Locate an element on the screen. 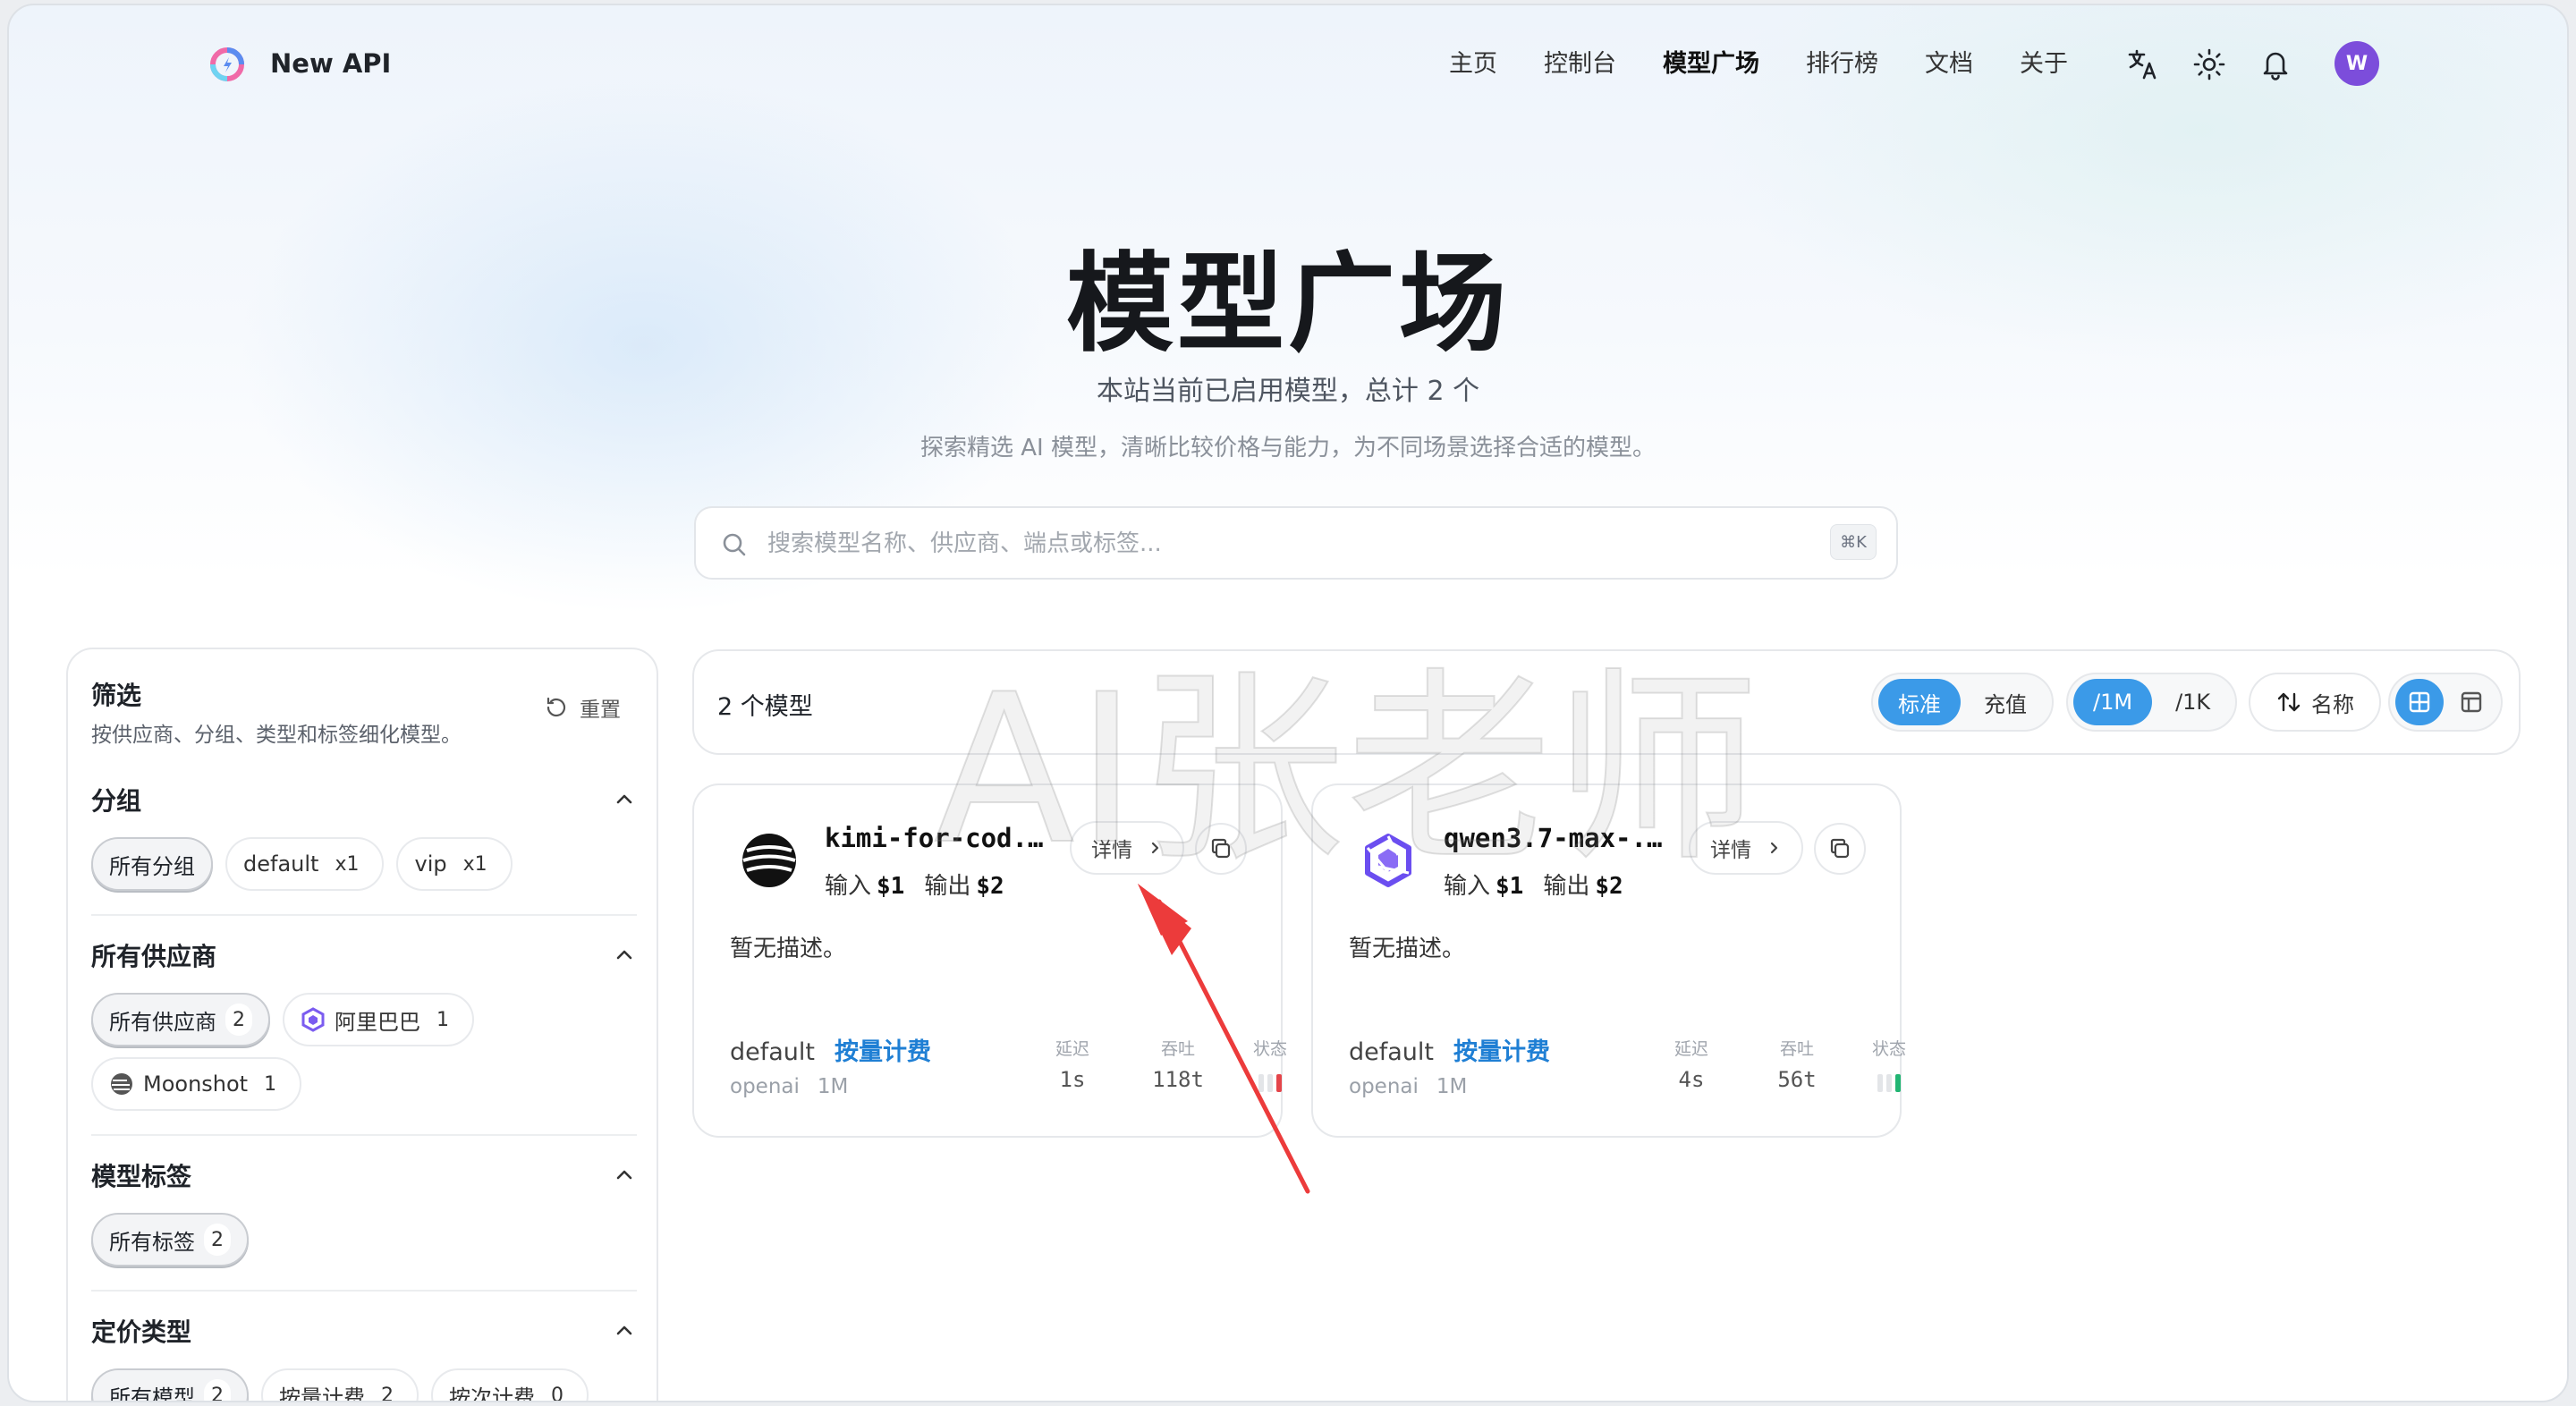 The image size is (2576, 1406). shortcut-badge: ⌘K is located at coordinates (1853, 542).